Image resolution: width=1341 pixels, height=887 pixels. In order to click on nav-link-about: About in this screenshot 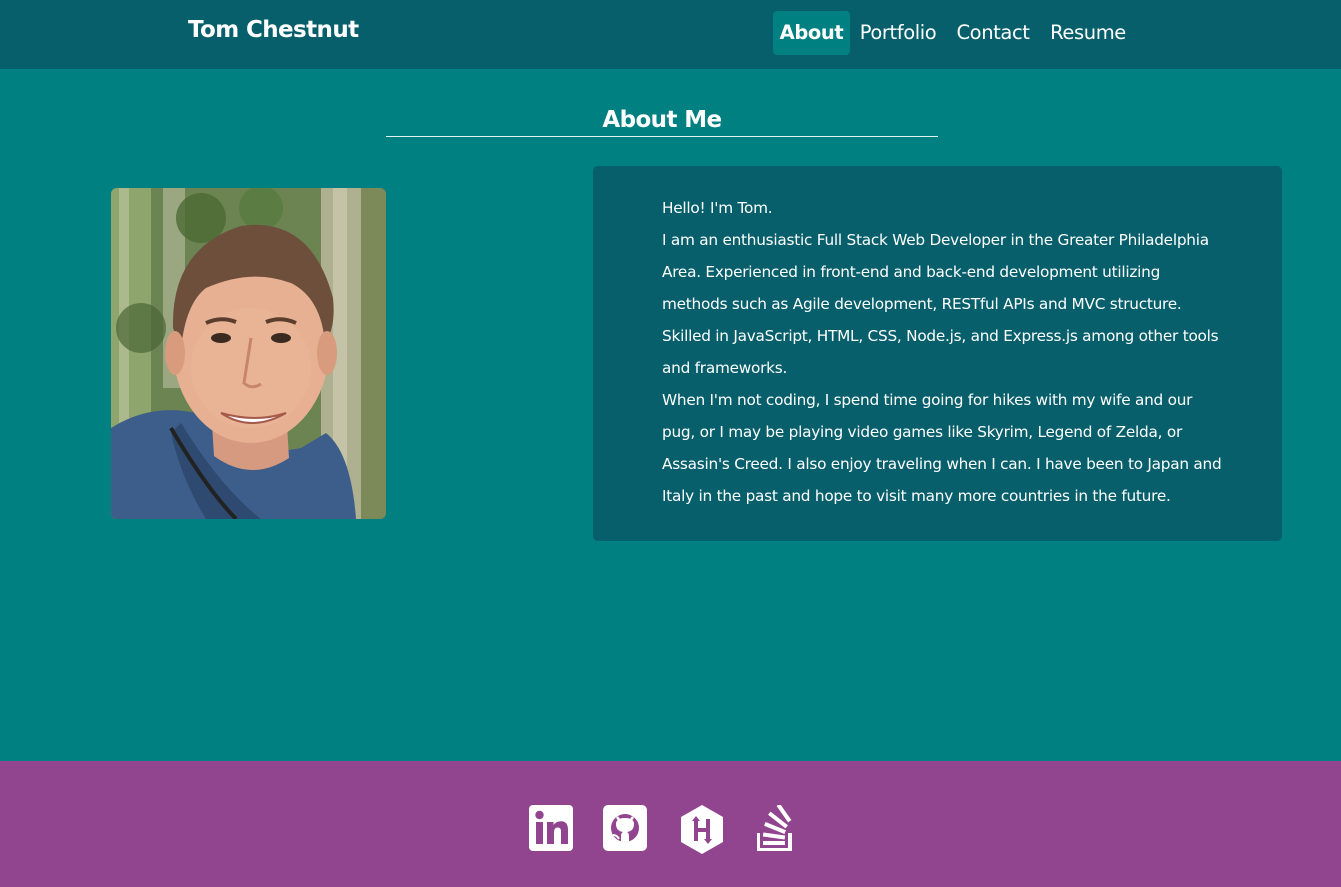, I will do `click(811, 33)`.